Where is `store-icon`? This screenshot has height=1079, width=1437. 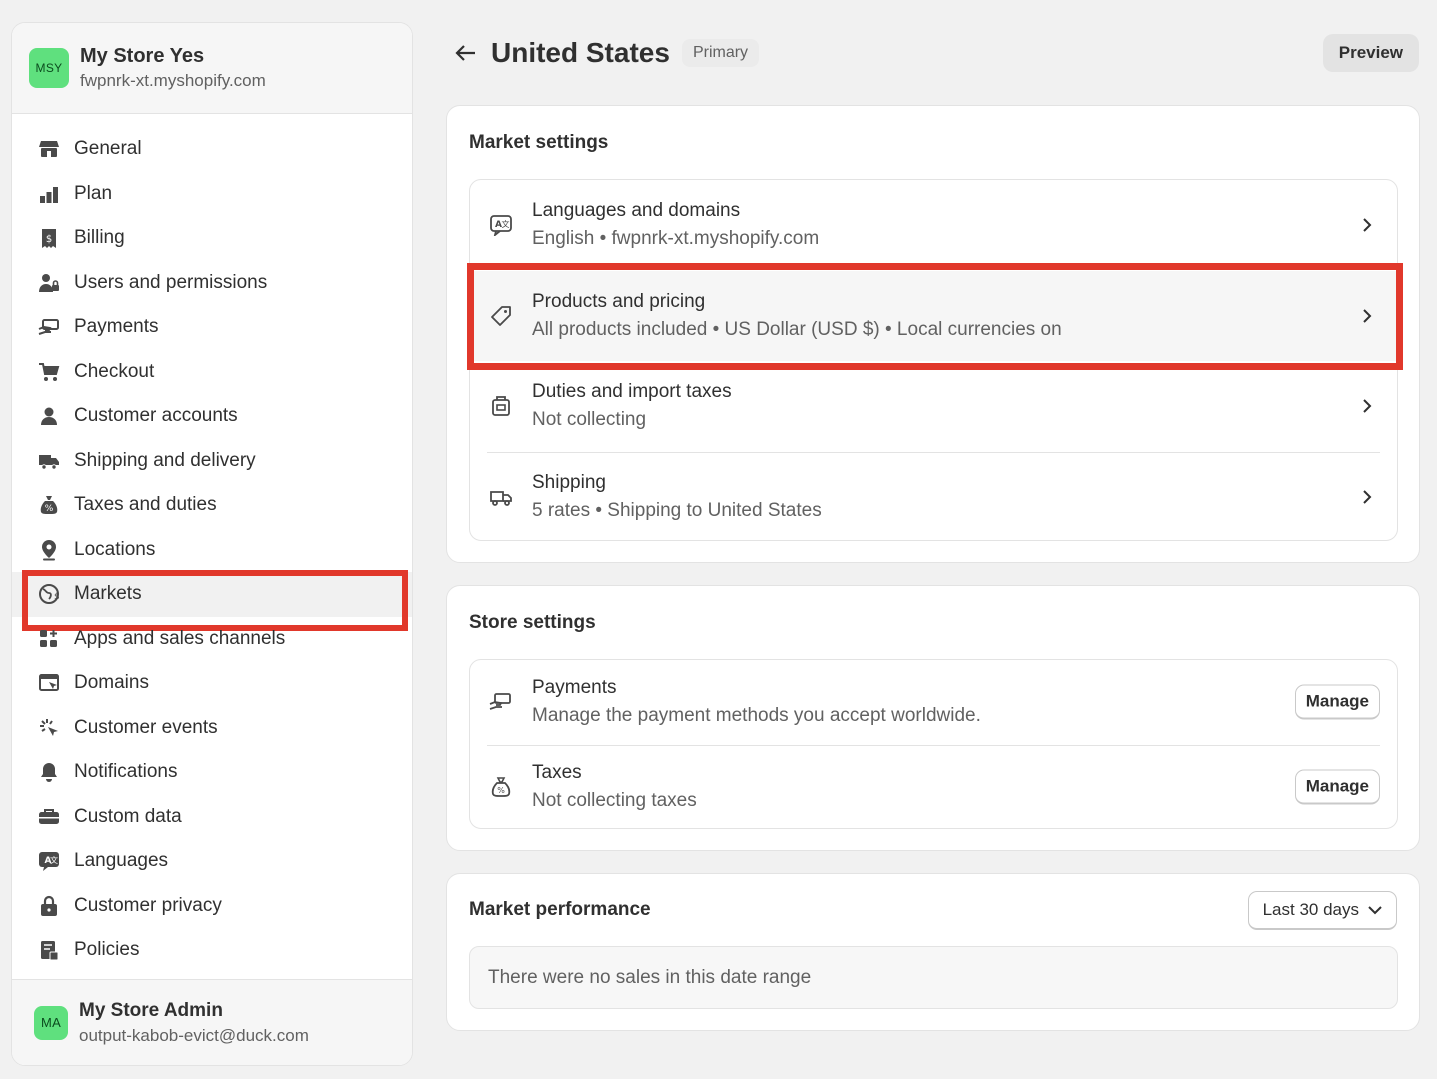
store-icon is located at coordinates (49, 149).